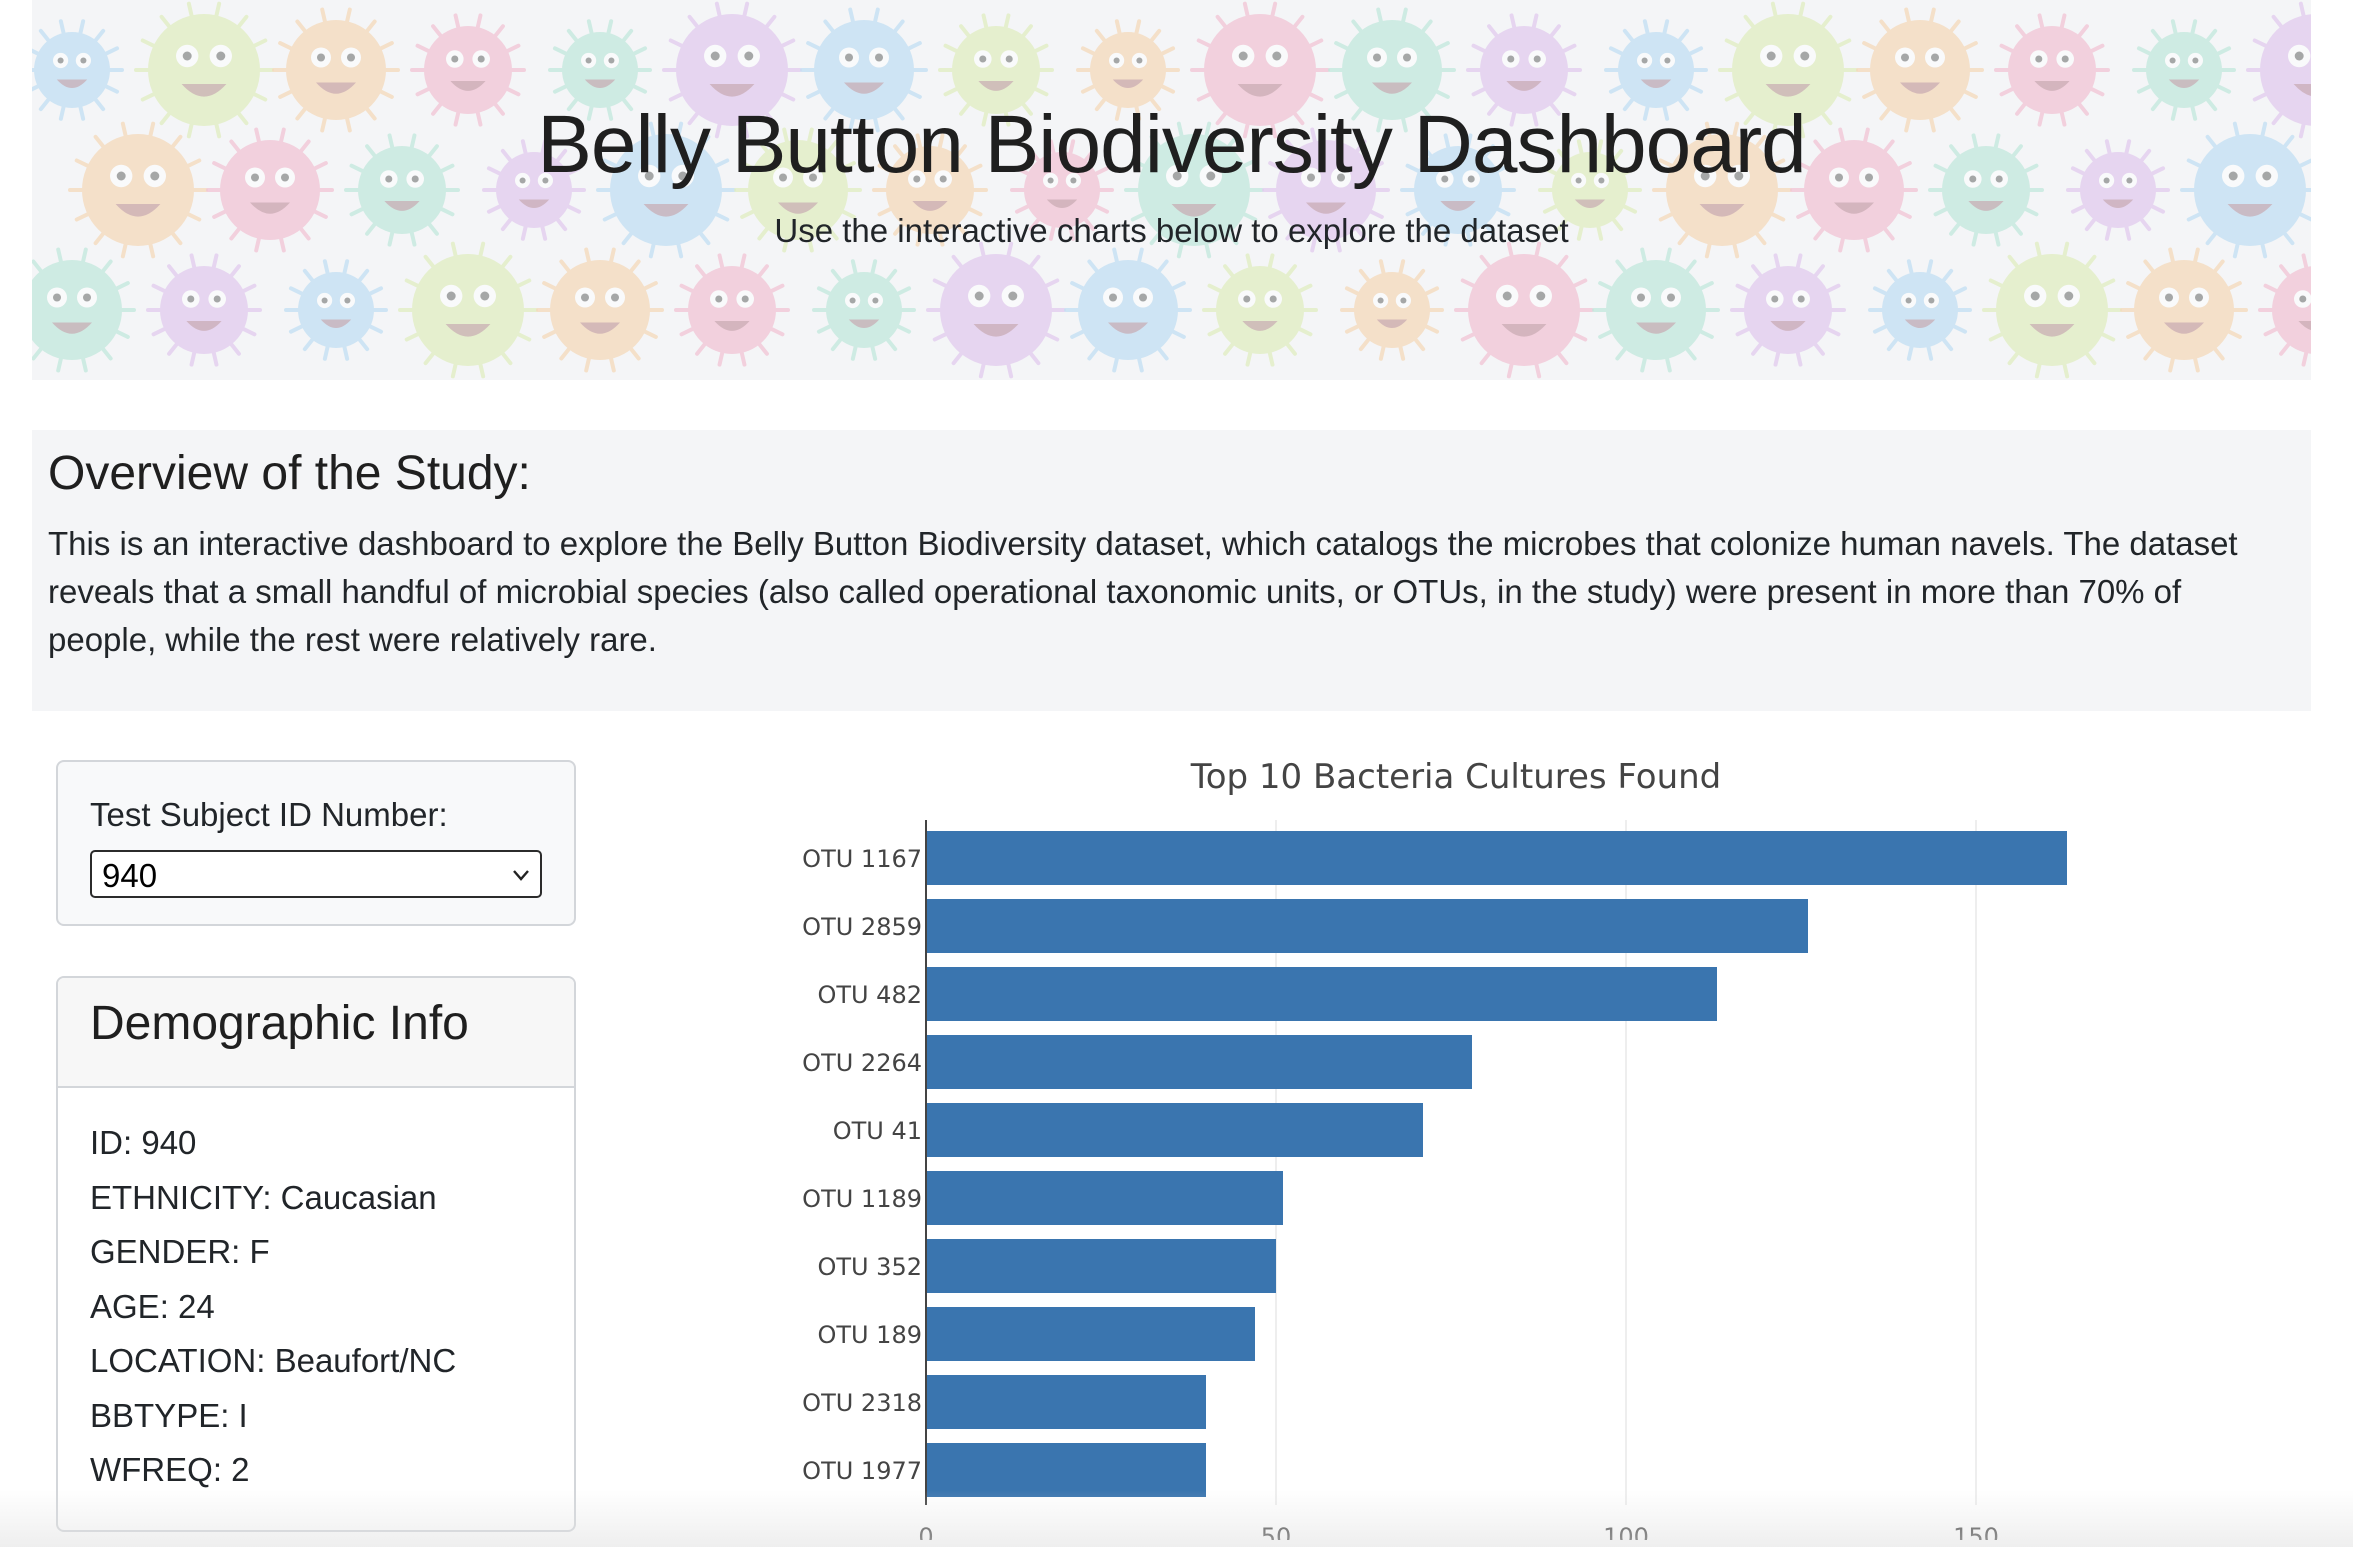 This screenshot has height=1547, width=2353. Describe the element at coordinates (130, 875) in the screenshot. I see `subject-id-selected-value: 940` at that location.